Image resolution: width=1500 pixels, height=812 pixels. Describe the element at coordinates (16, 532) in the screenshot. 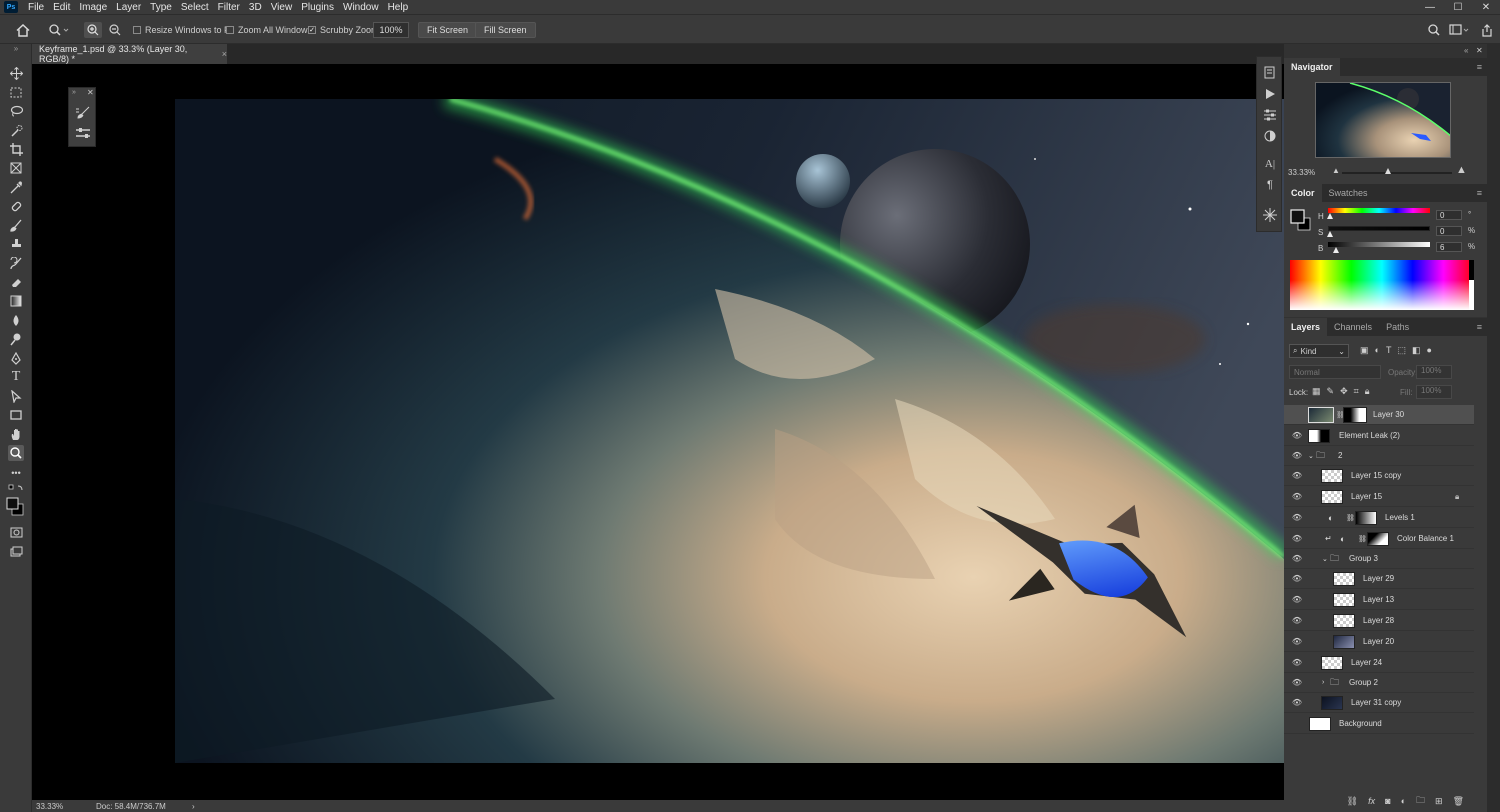

I see `quick-mask-icon` at that location.